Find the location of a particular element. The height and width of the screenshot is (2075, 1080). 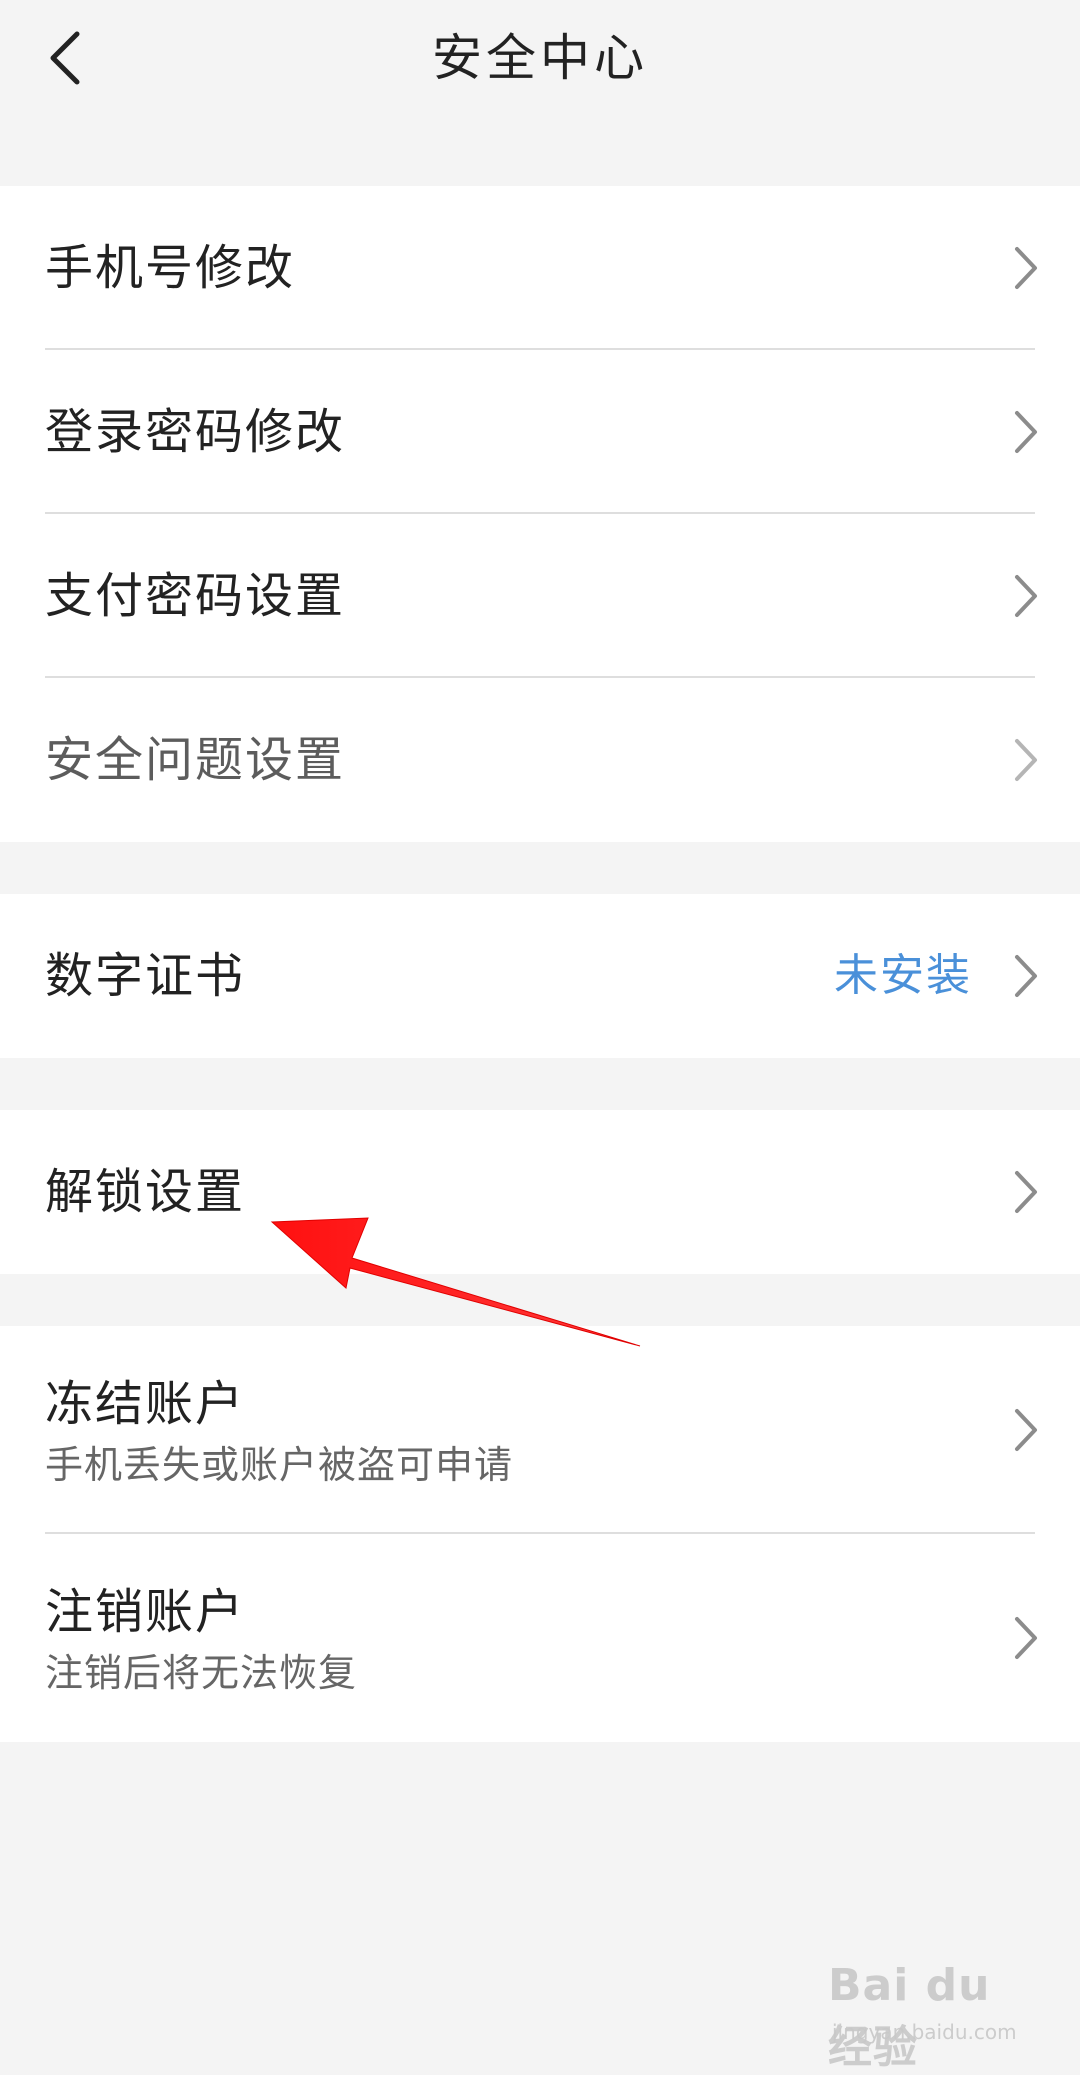

login-password-change-item: 登录密码修改 is located at coordinates (540, 432).